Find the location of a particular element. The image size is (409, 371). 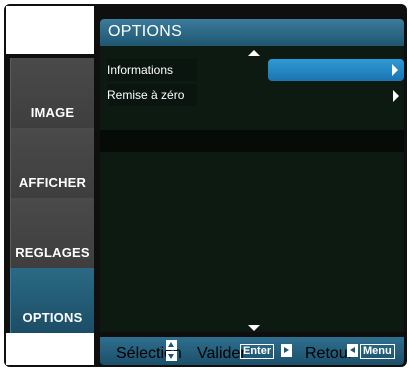

sidebar-item-label: IMAGE is located at coordinates (52, 112).